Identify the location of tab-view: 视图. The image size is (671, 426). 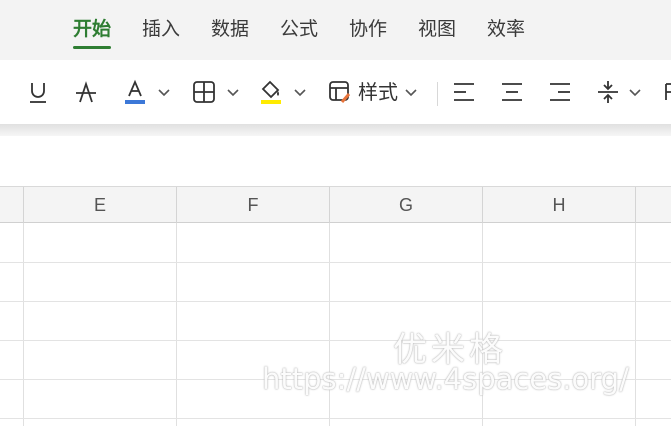
(437, 29).